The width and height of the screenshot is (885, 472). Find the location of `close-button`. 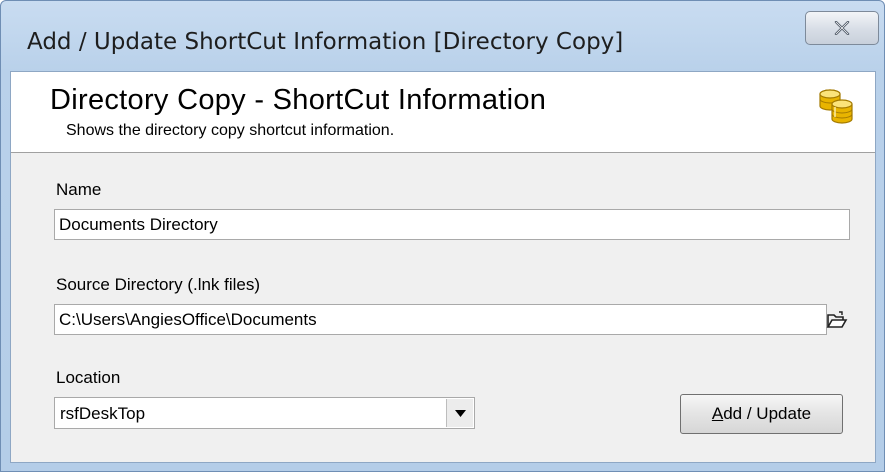

close-button is located at coordinates (842, 28).